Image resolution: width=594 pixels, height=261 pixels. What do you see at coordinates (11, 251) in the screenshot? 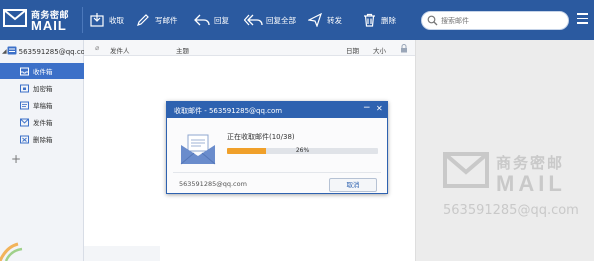
I see `corner-decoration-icon` at bounding box center [11, 251].